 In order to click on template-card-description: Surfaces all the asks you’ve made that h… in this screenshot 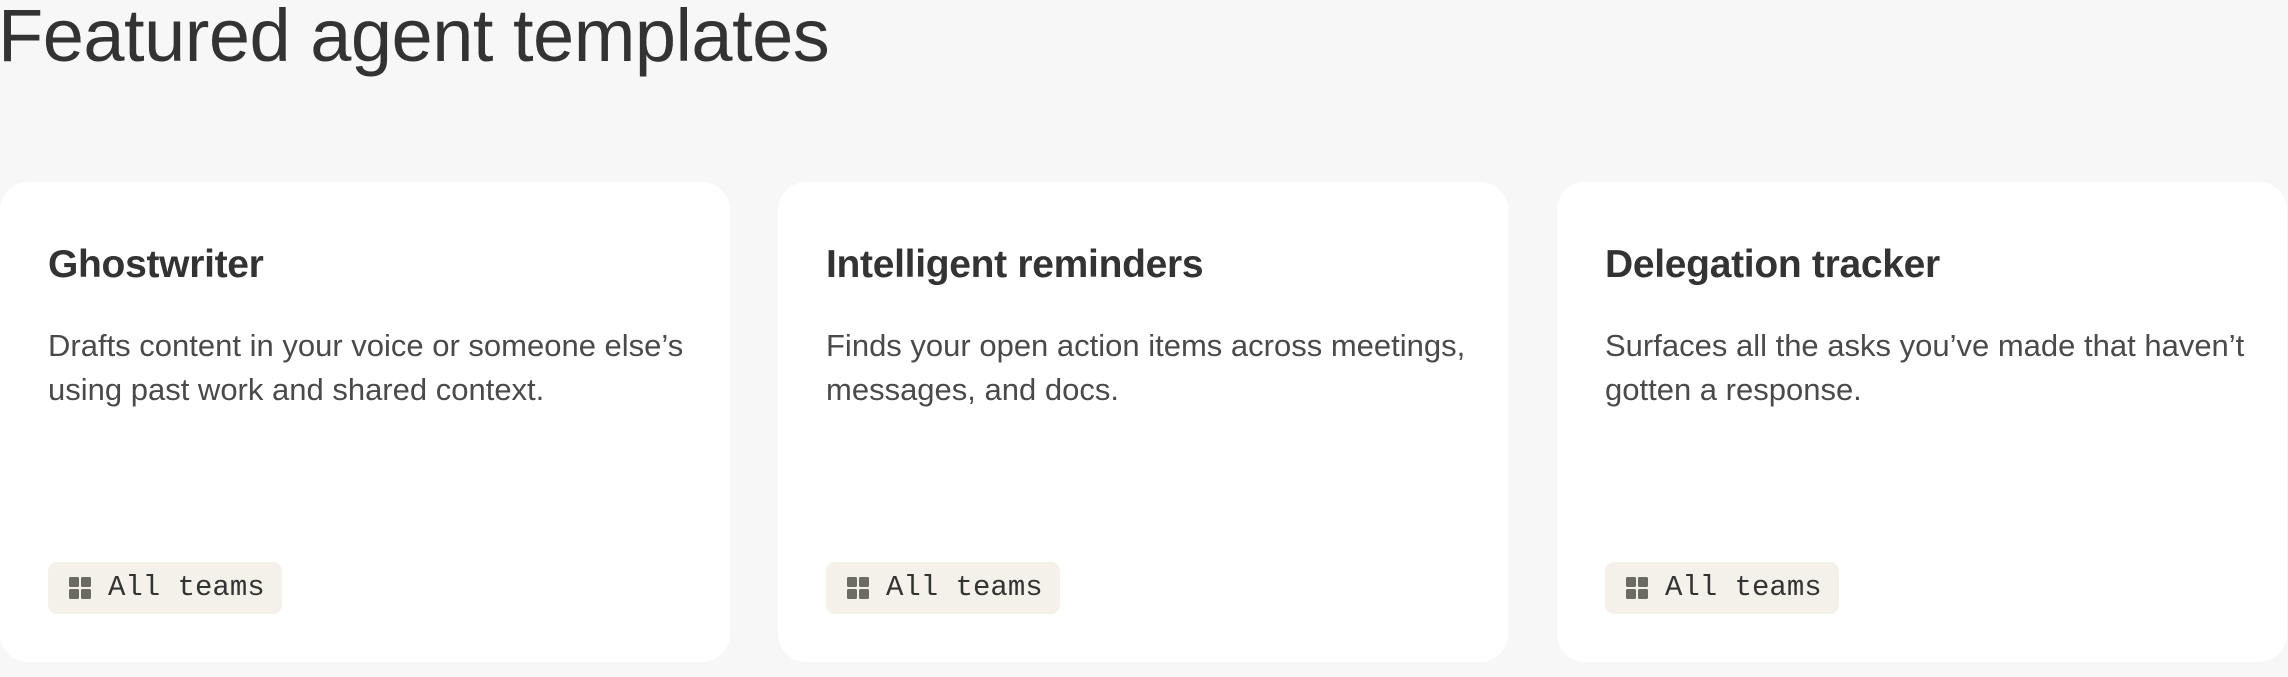, I will do `click(1925, 367)`.